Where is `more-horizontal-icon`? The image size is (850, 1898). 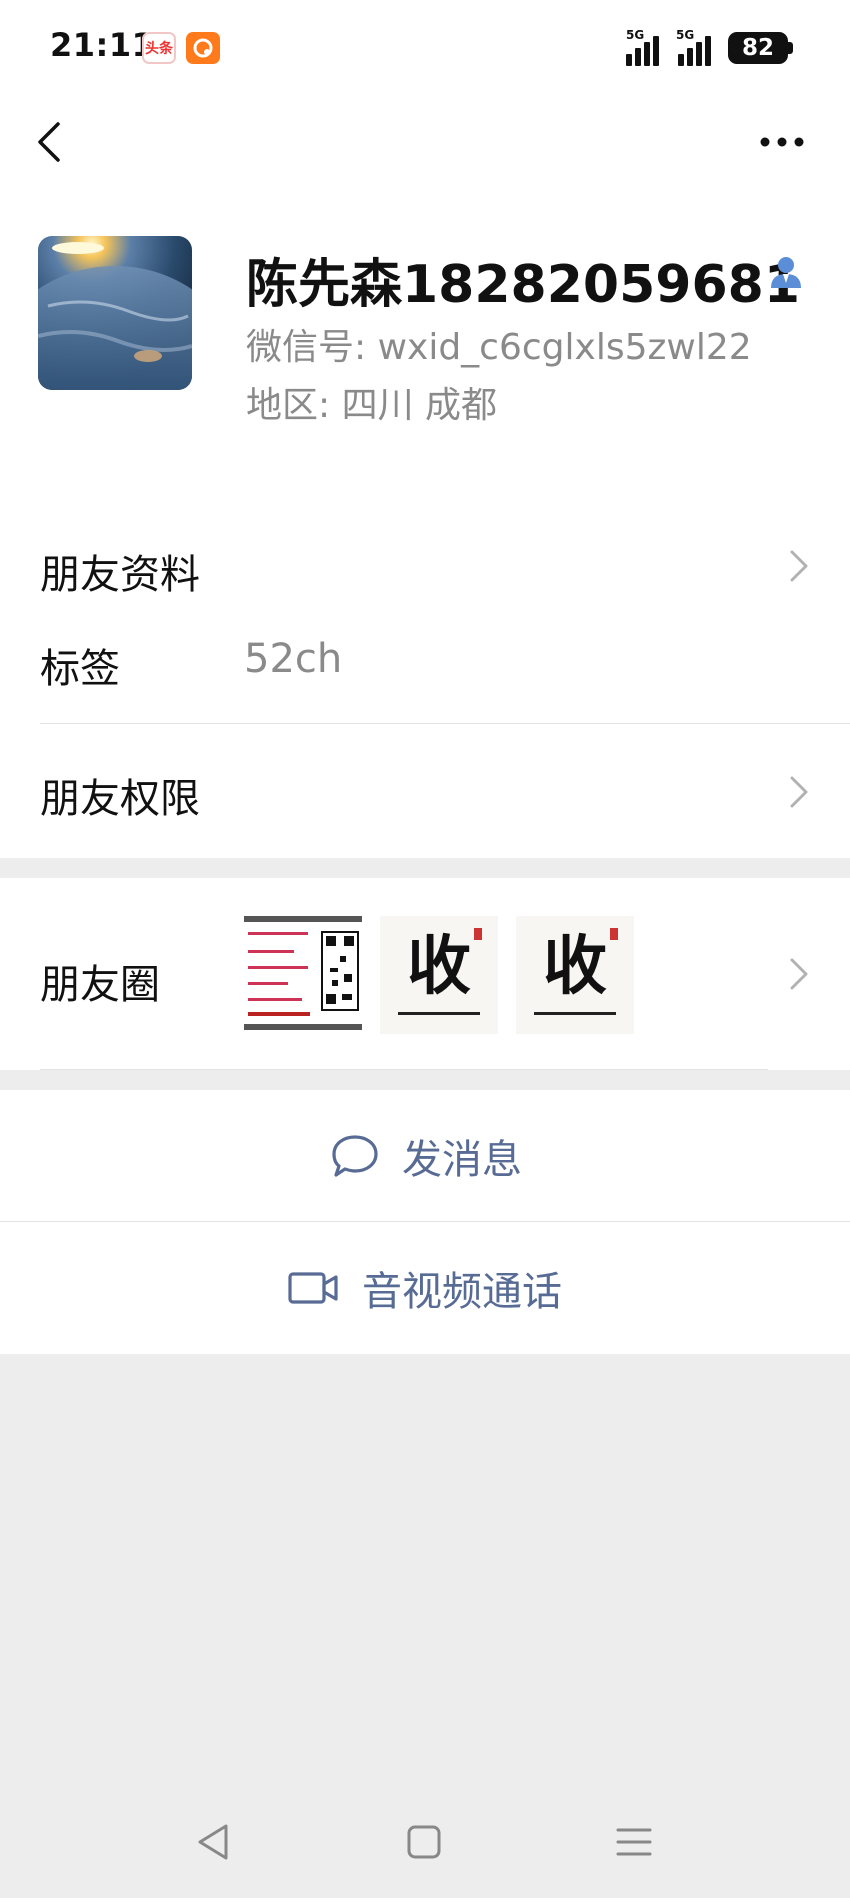
more-horizontal-icon is located at coordinates (782, 142).